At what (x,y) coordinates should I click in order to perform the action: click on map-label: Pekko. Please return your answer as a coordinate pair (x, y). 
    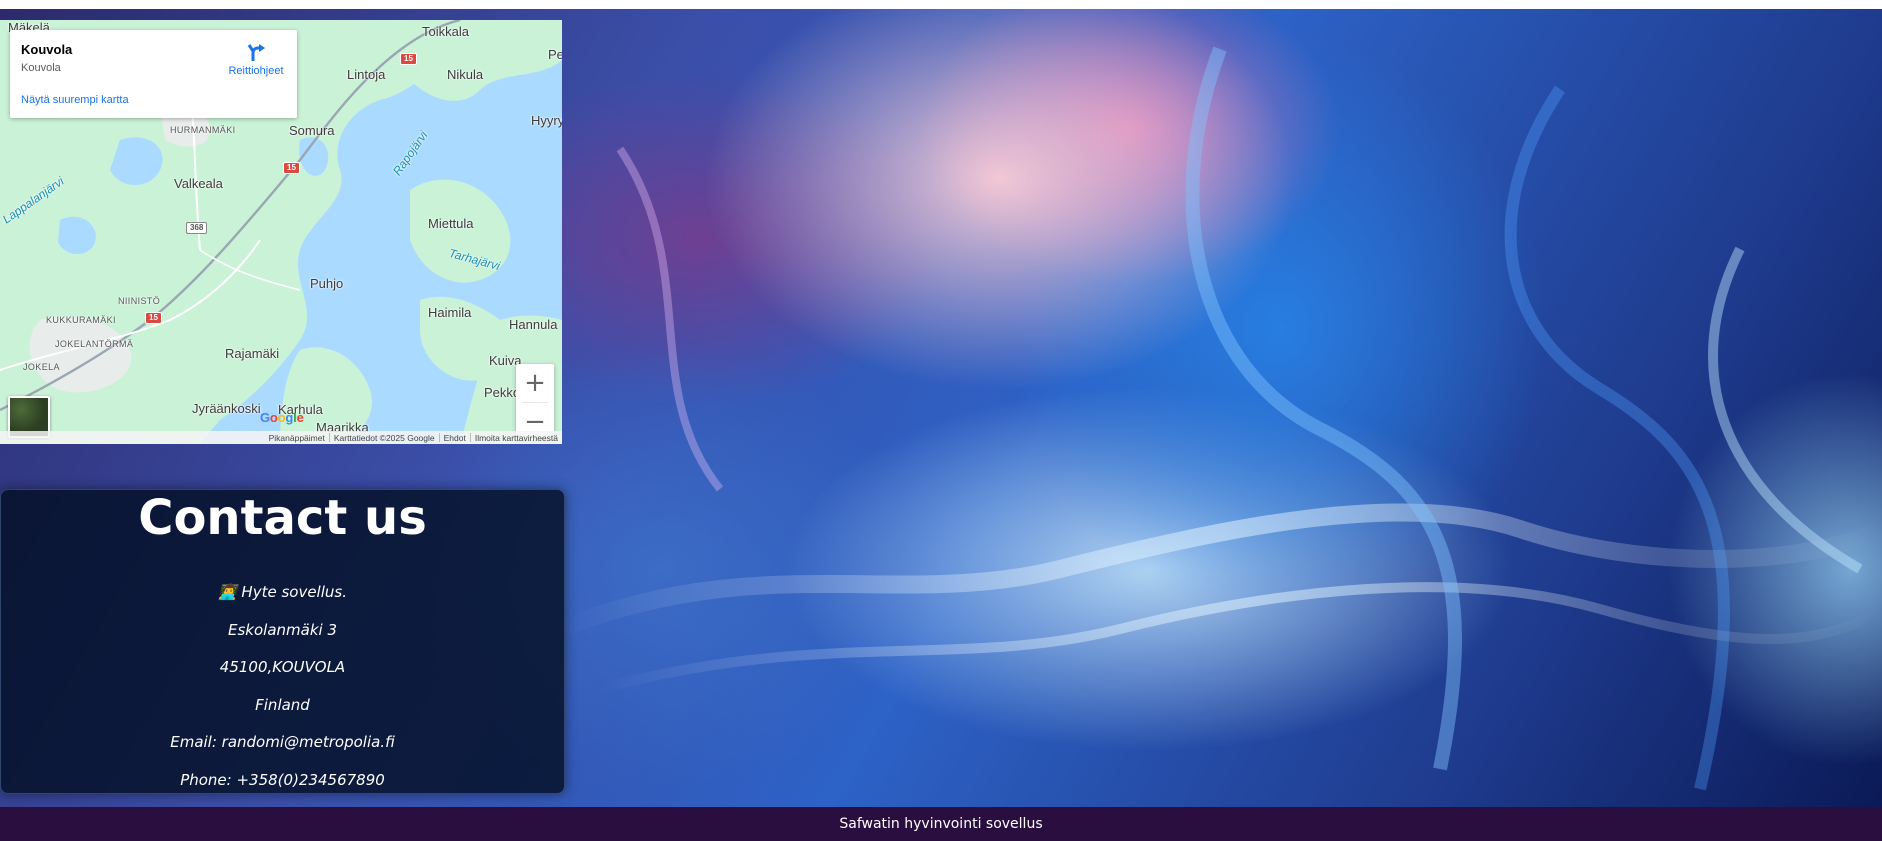
    Looking at the image, I should click on (502, 392).